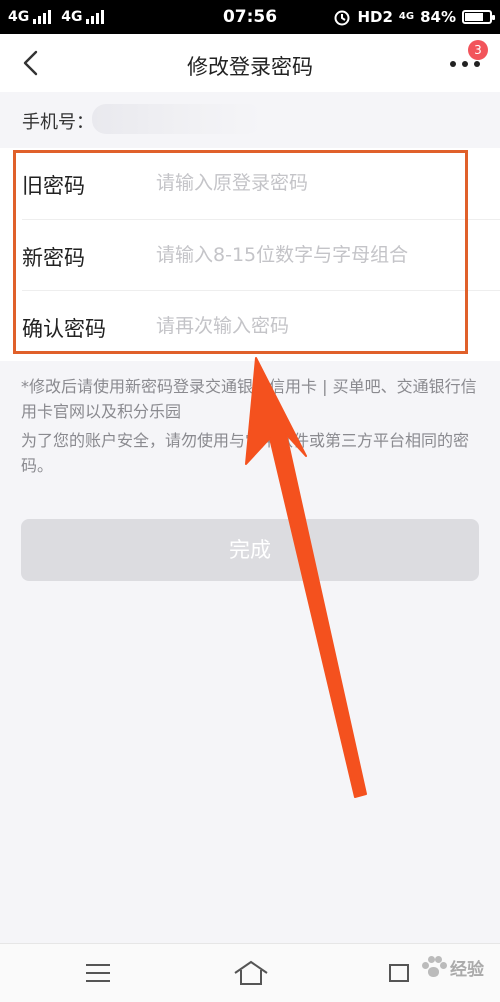 The image size is (500, 1002). What do you see at coordinates (375, 17) in the screenshot?
I see `hd-indicator: HD2` at bounding box center [375, 17].